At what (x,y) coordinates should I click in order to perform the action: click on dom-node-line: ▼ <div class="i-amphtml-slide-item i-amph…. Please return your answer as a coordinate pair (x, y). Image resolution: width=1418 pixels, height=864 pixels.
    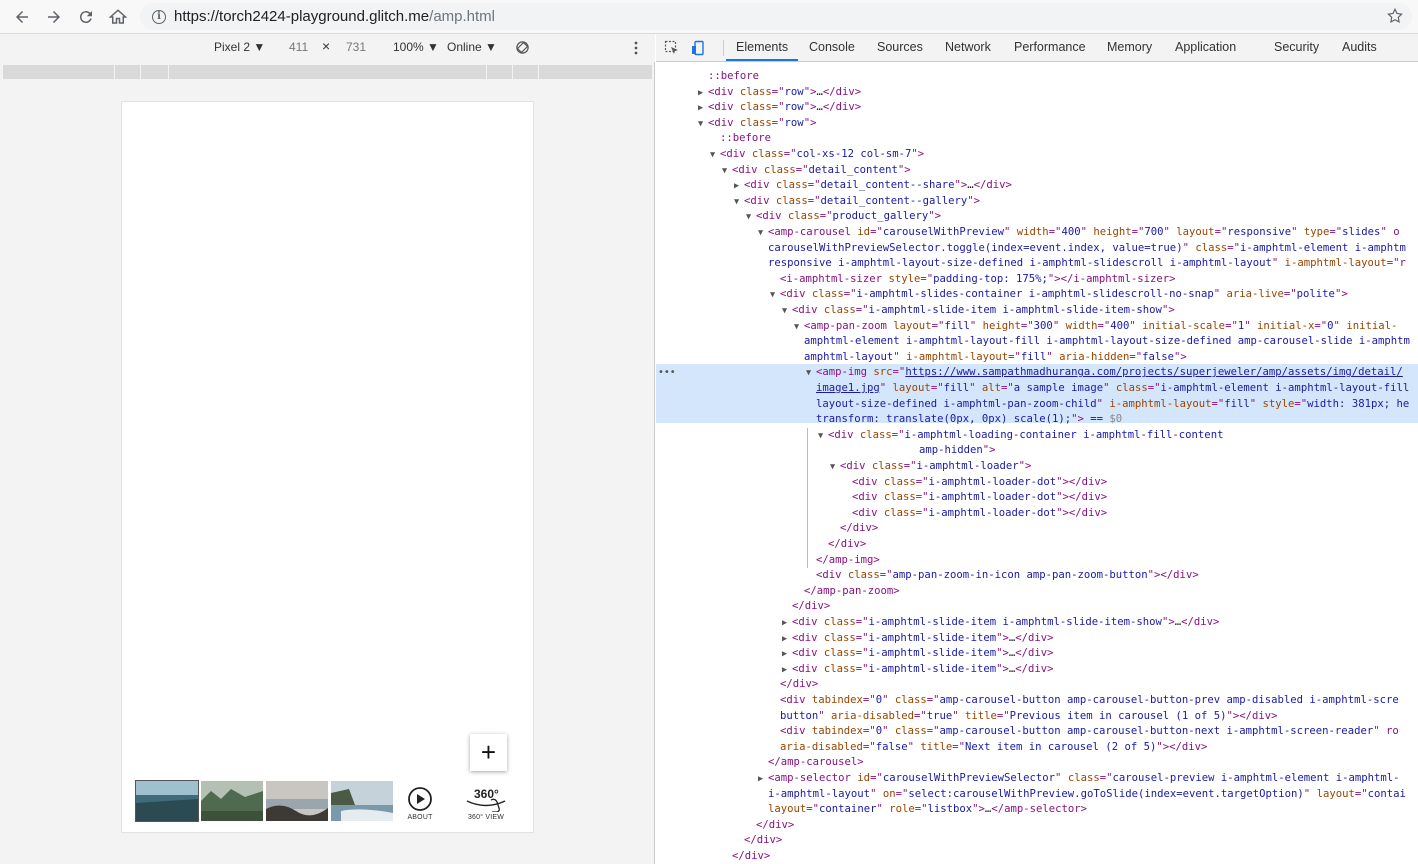
    Looking at the image, I should click on (978, 311).